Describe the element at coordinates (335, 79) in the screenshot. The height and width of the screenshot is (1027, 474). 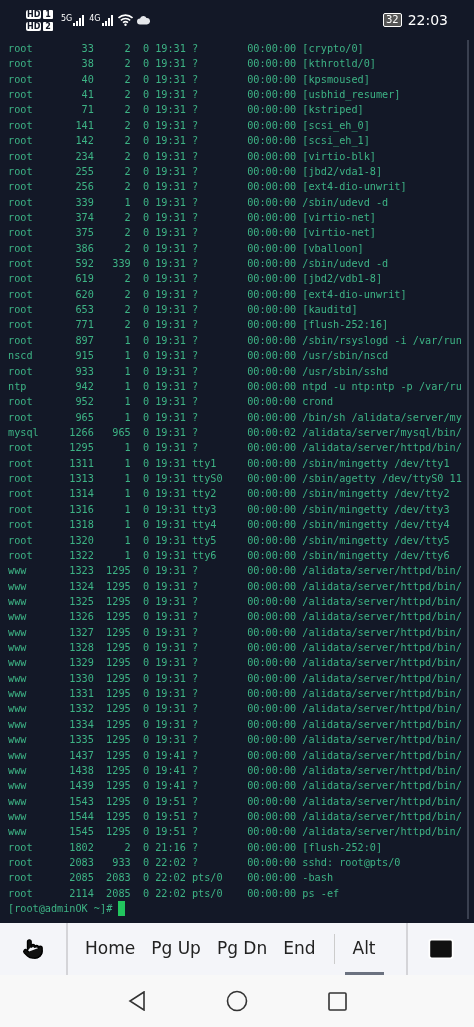
I see `command-cell-text: [kpsmoused]` at that location.